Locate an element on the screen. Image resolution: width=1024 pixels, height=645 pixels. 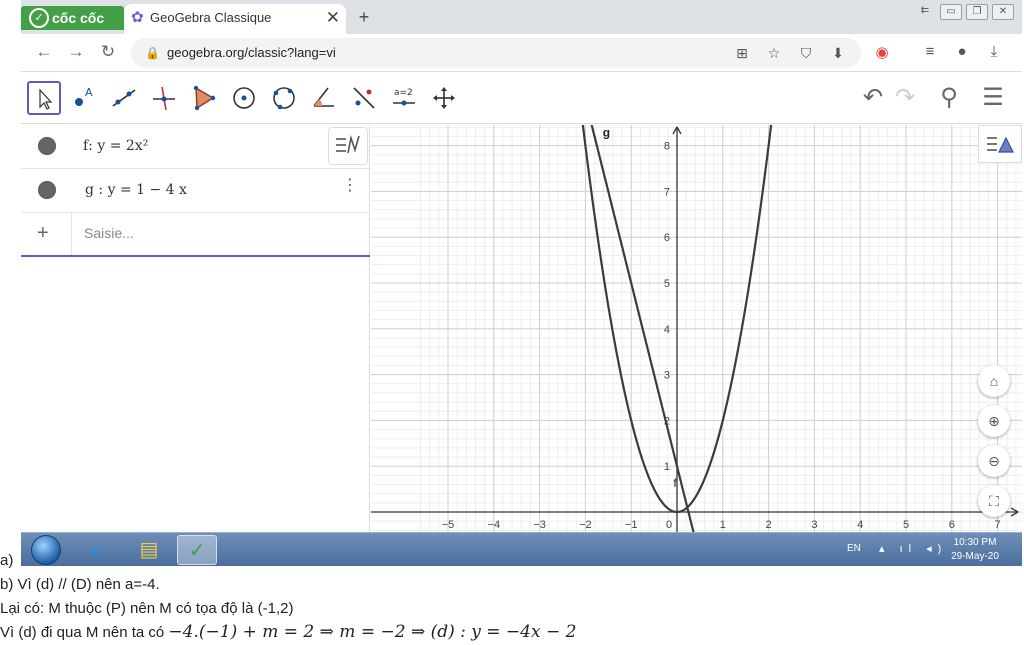
translate-icon: ⊞ is located at coordinates (742, 53).